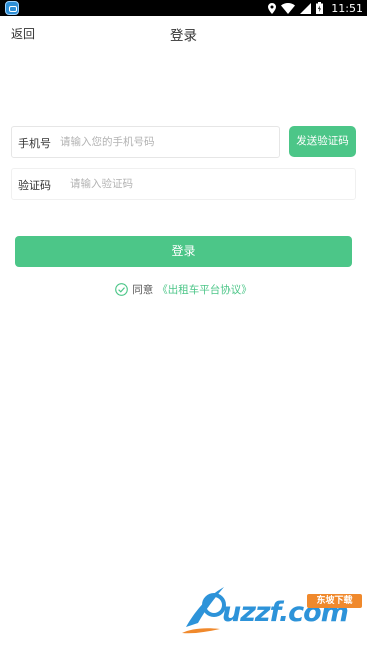 Image resolution: width=367 pixels, height=649 pixels. I want to click on status-icons: 11:51, so click(315, 8).